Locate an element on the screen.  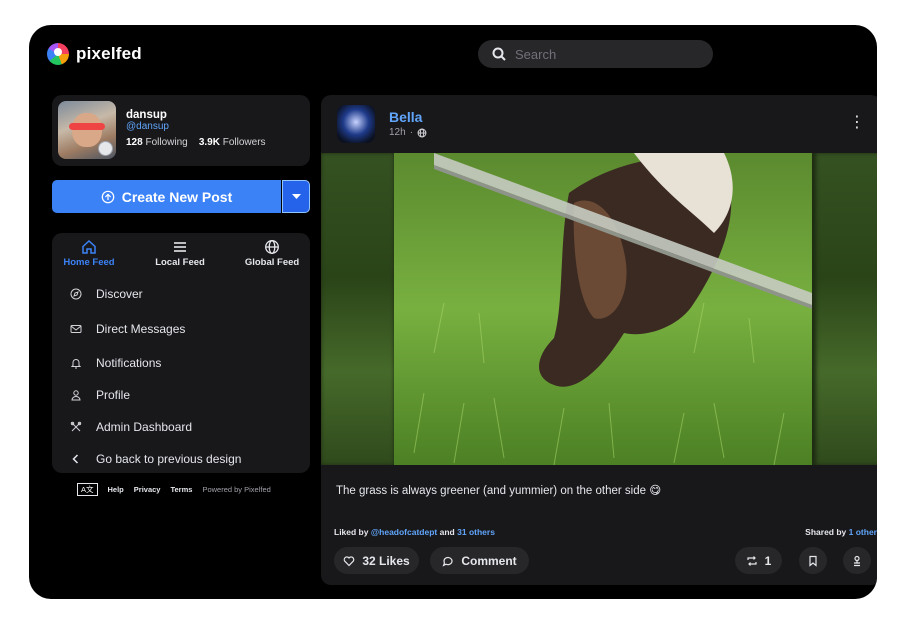
comment-button: Comment is located at coordinates (479, 560).